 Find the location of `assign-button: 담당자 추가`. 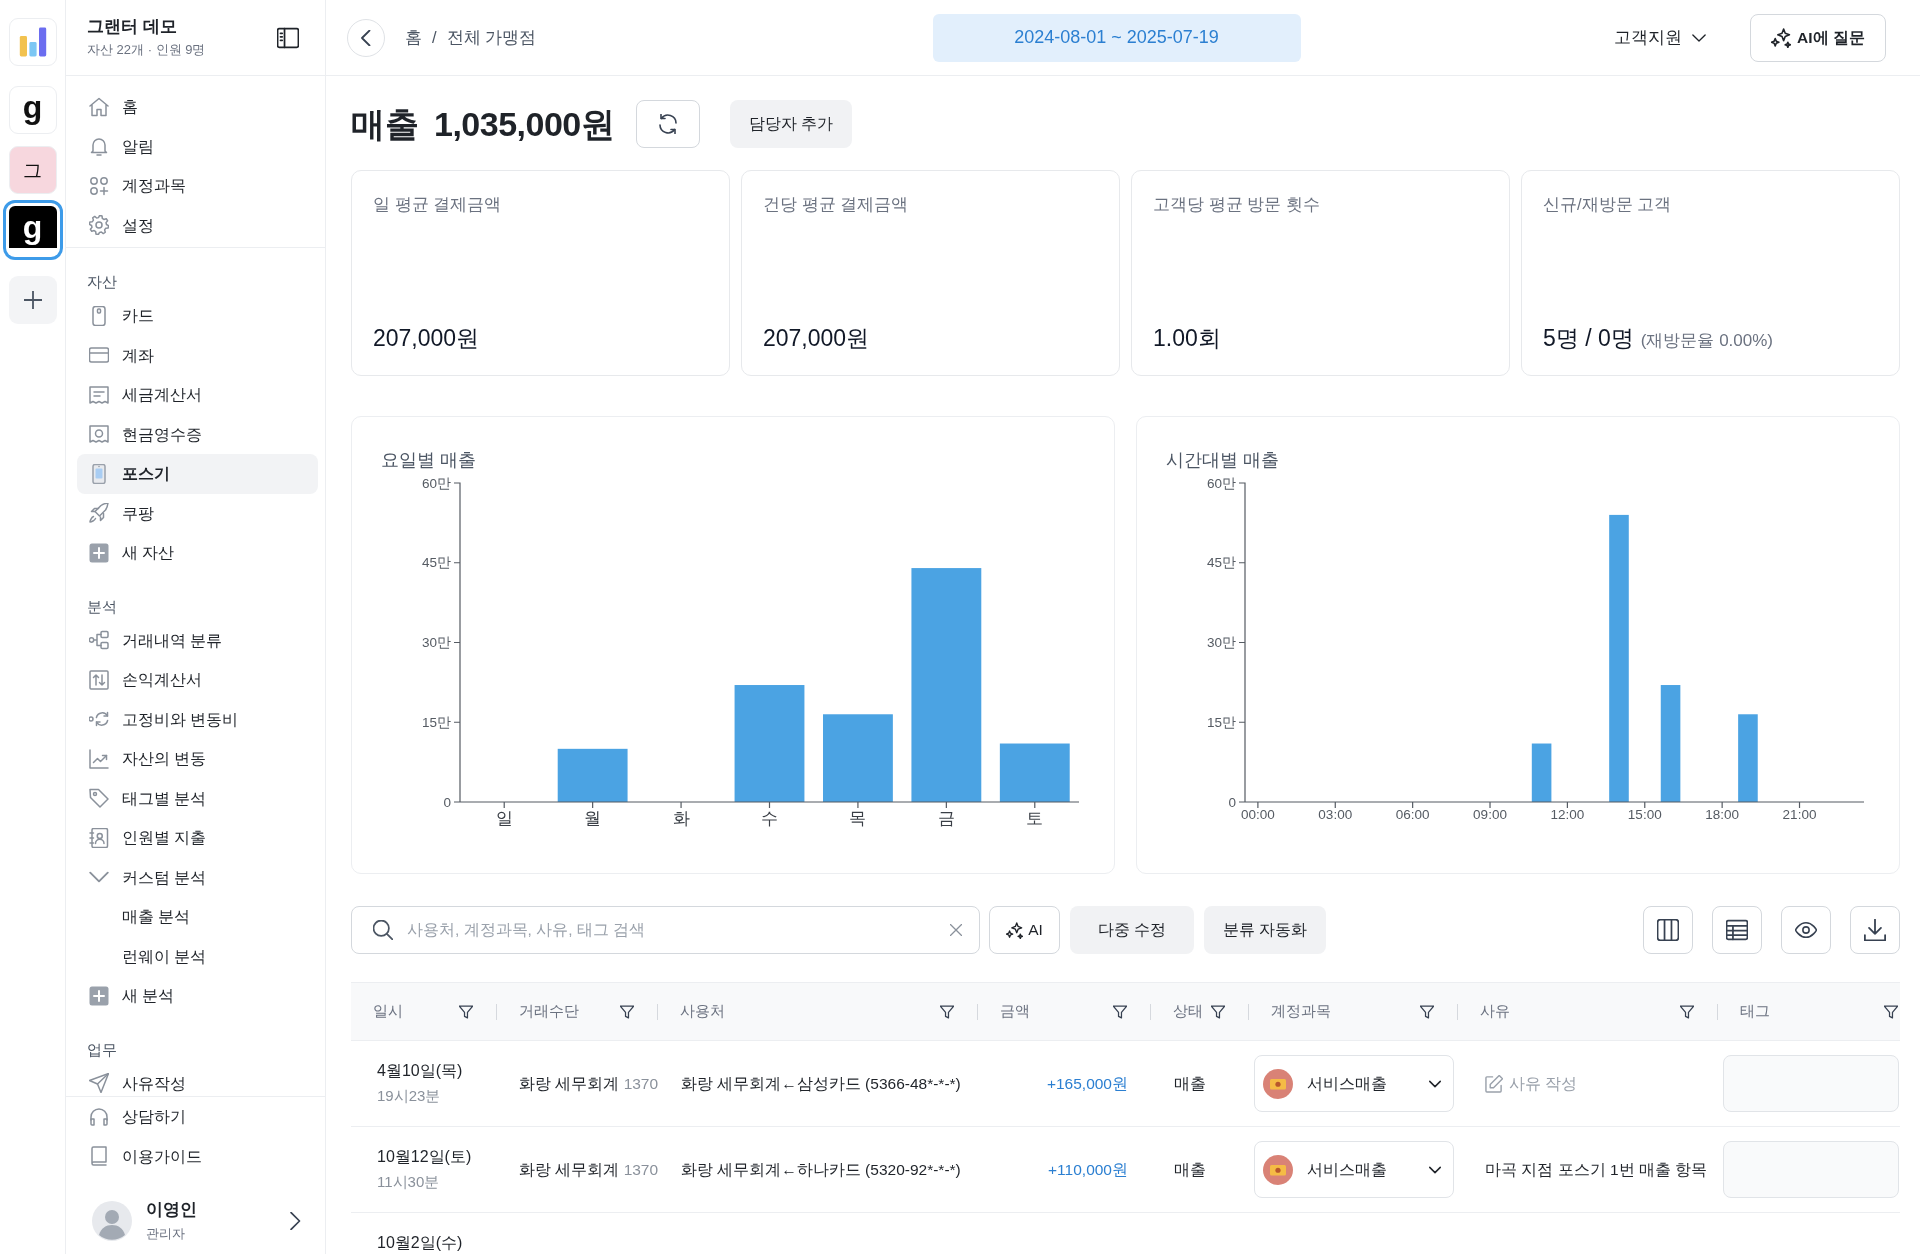

assign-button: 담당자 추가 is located at coordinates (791, 124).